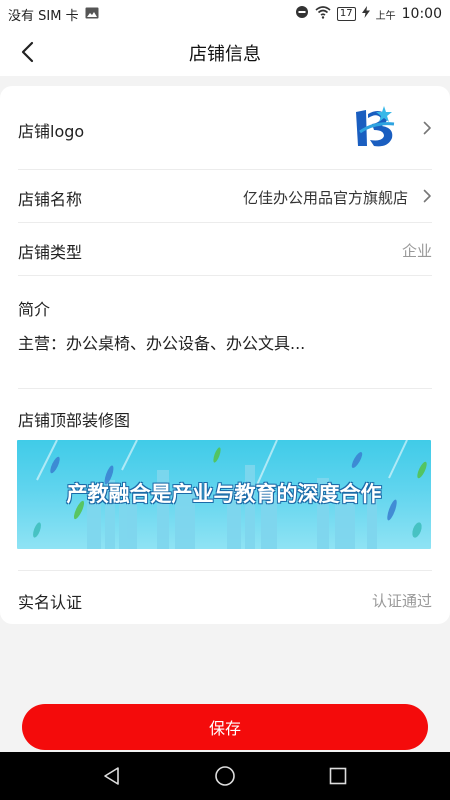 The height and width of the screenshot is (800, 450). Describe the element at coordinates (225, 196) in the screenshot. I see `store-name-row: 店铺名称 亿佳办公用品官方旗舰店` at that location.